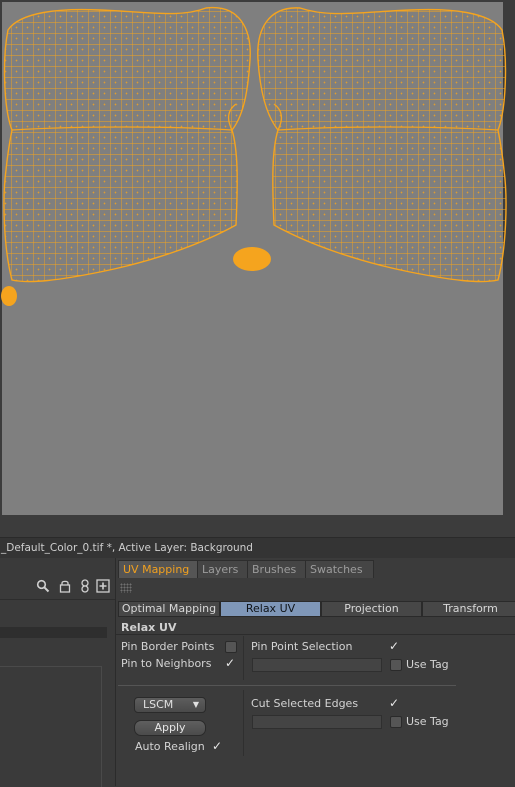 Image resolution: width=515 pixels, height=787 pixels. I want to click on pin-border-points-checkbox, so click(231, 647).